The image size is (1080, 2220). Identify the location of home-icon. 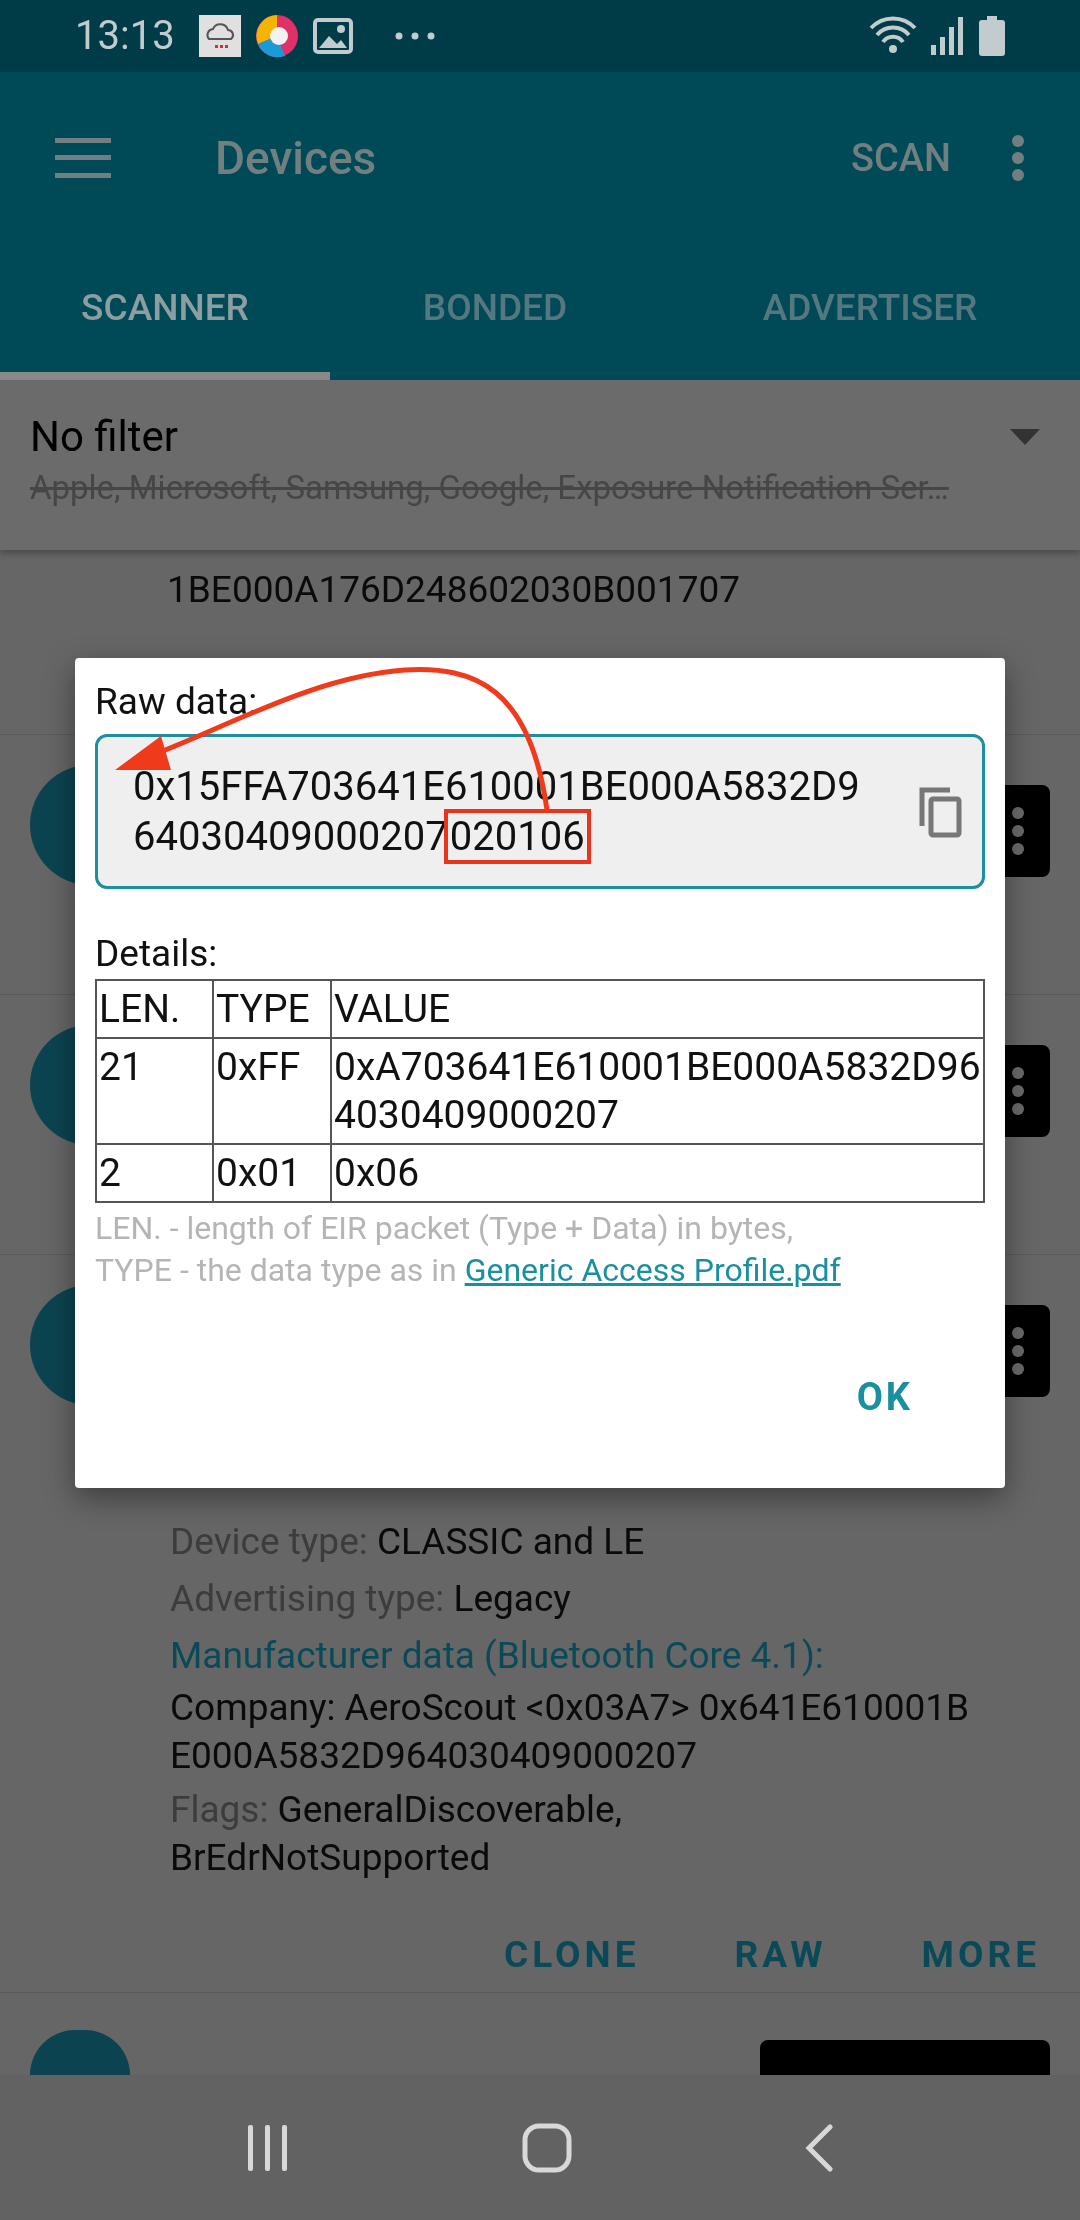
(547, 2147).